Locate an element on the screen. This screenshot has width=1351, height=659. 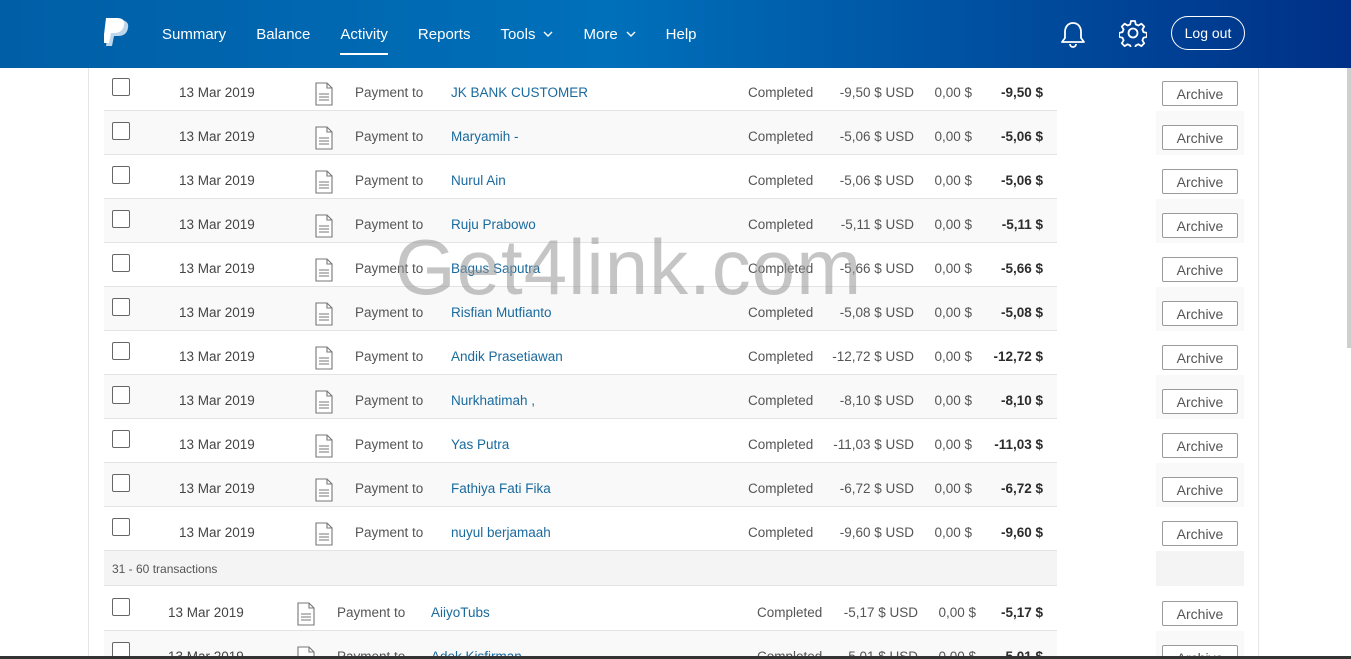
gear-icon is located at coordinates (1133, 33).